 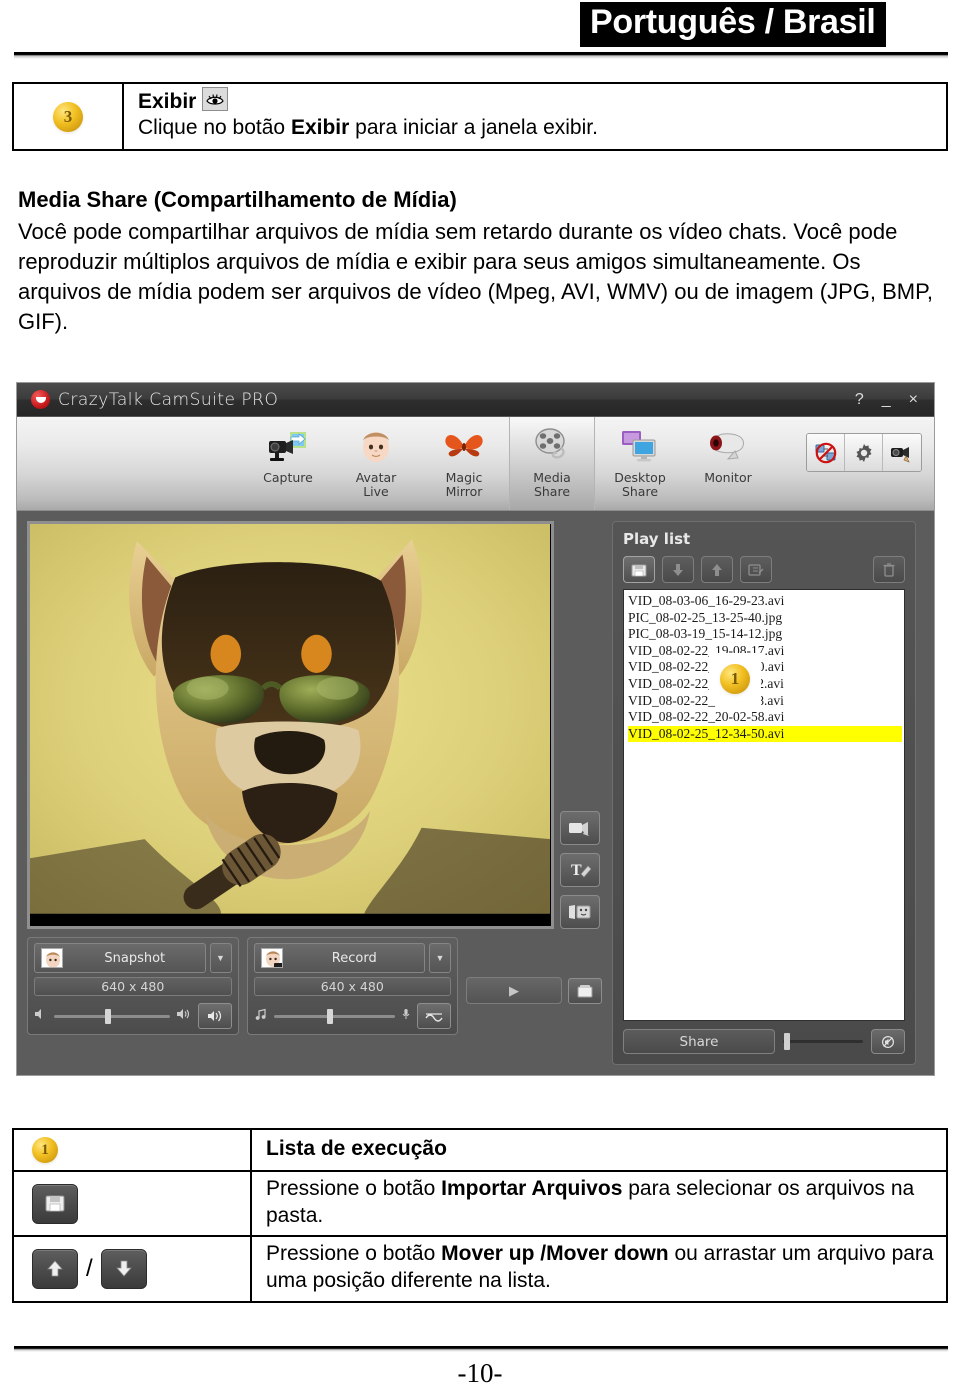 What do you see at coordinates (215, 99) in the screenshot?
I see `eye-icon` at bounding box center [215, 99].